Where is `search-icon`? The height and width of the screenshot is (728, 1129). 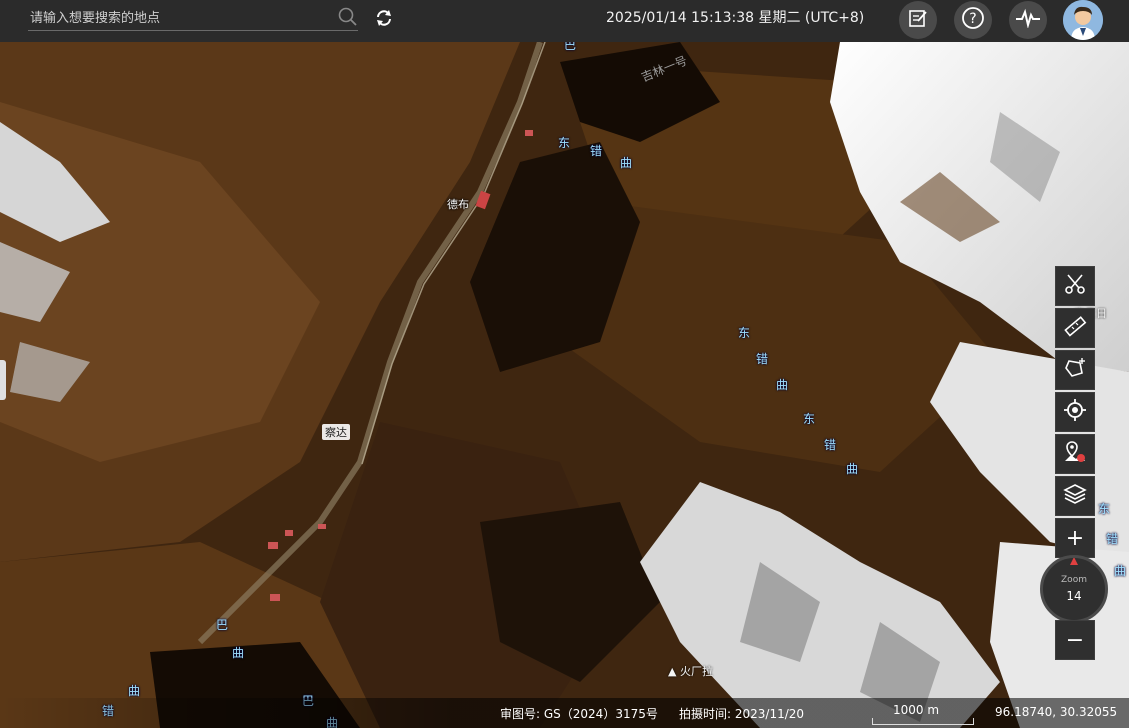 search-icon is located at coordinates (348, 17).